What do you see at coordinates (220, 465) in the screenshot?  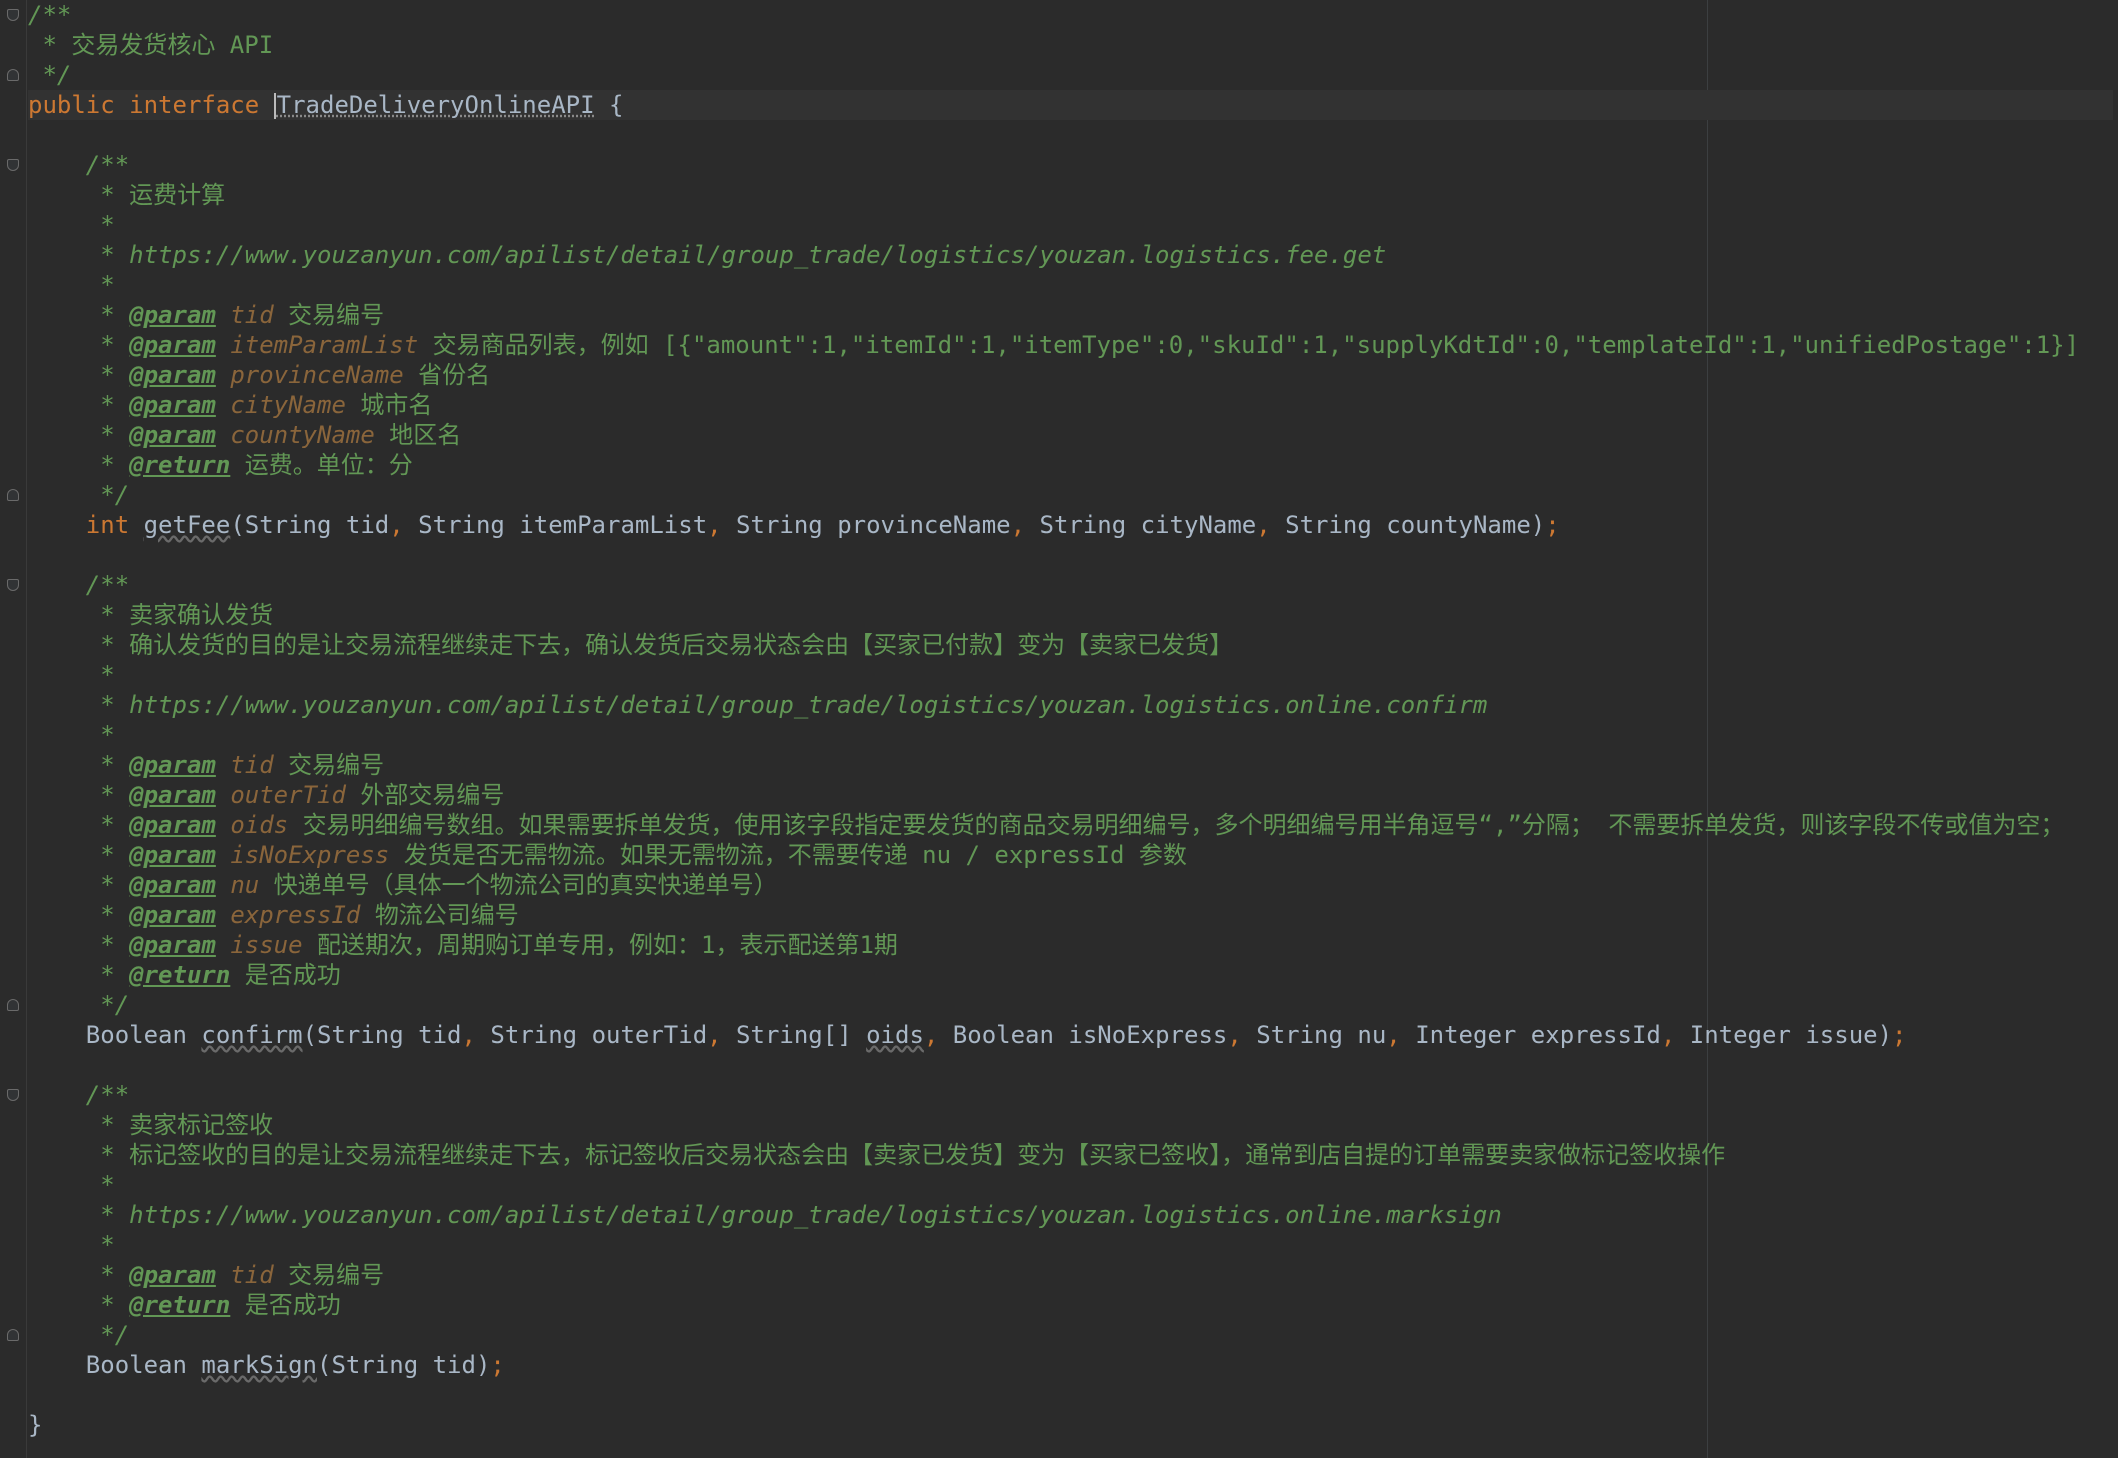 I see `return-doc-line: * @return 运费。单位：分` at bounding box center [220, 465].